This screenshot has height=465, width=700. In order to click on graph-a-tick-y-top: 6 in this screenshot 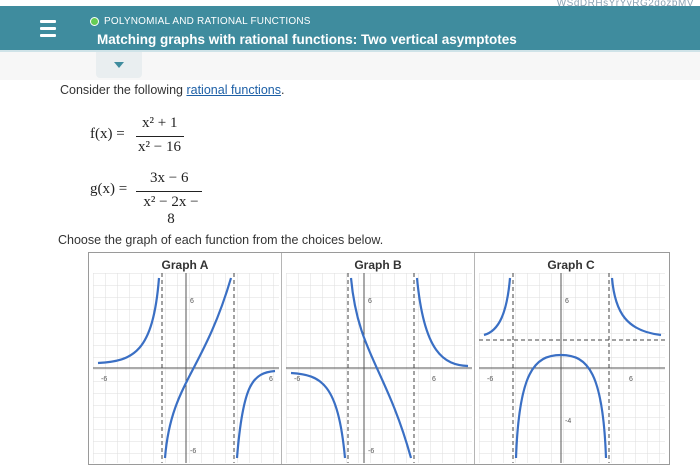, I will do `click(192, 301)`.